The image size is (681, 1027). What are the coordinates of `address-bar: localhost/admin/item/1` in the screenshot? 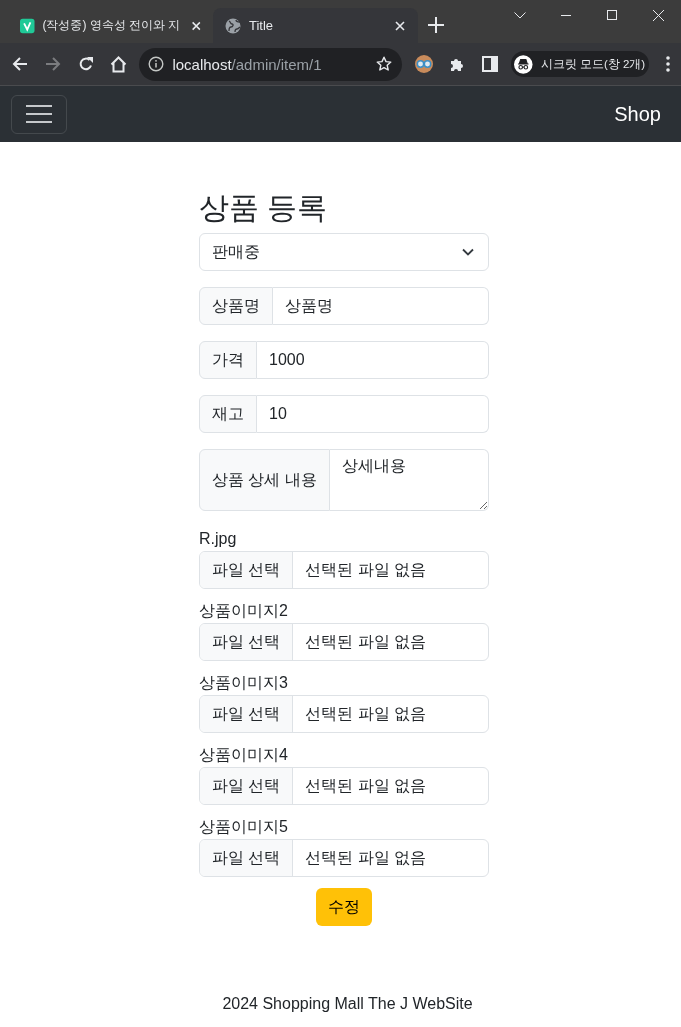 It's located at (271, 64).